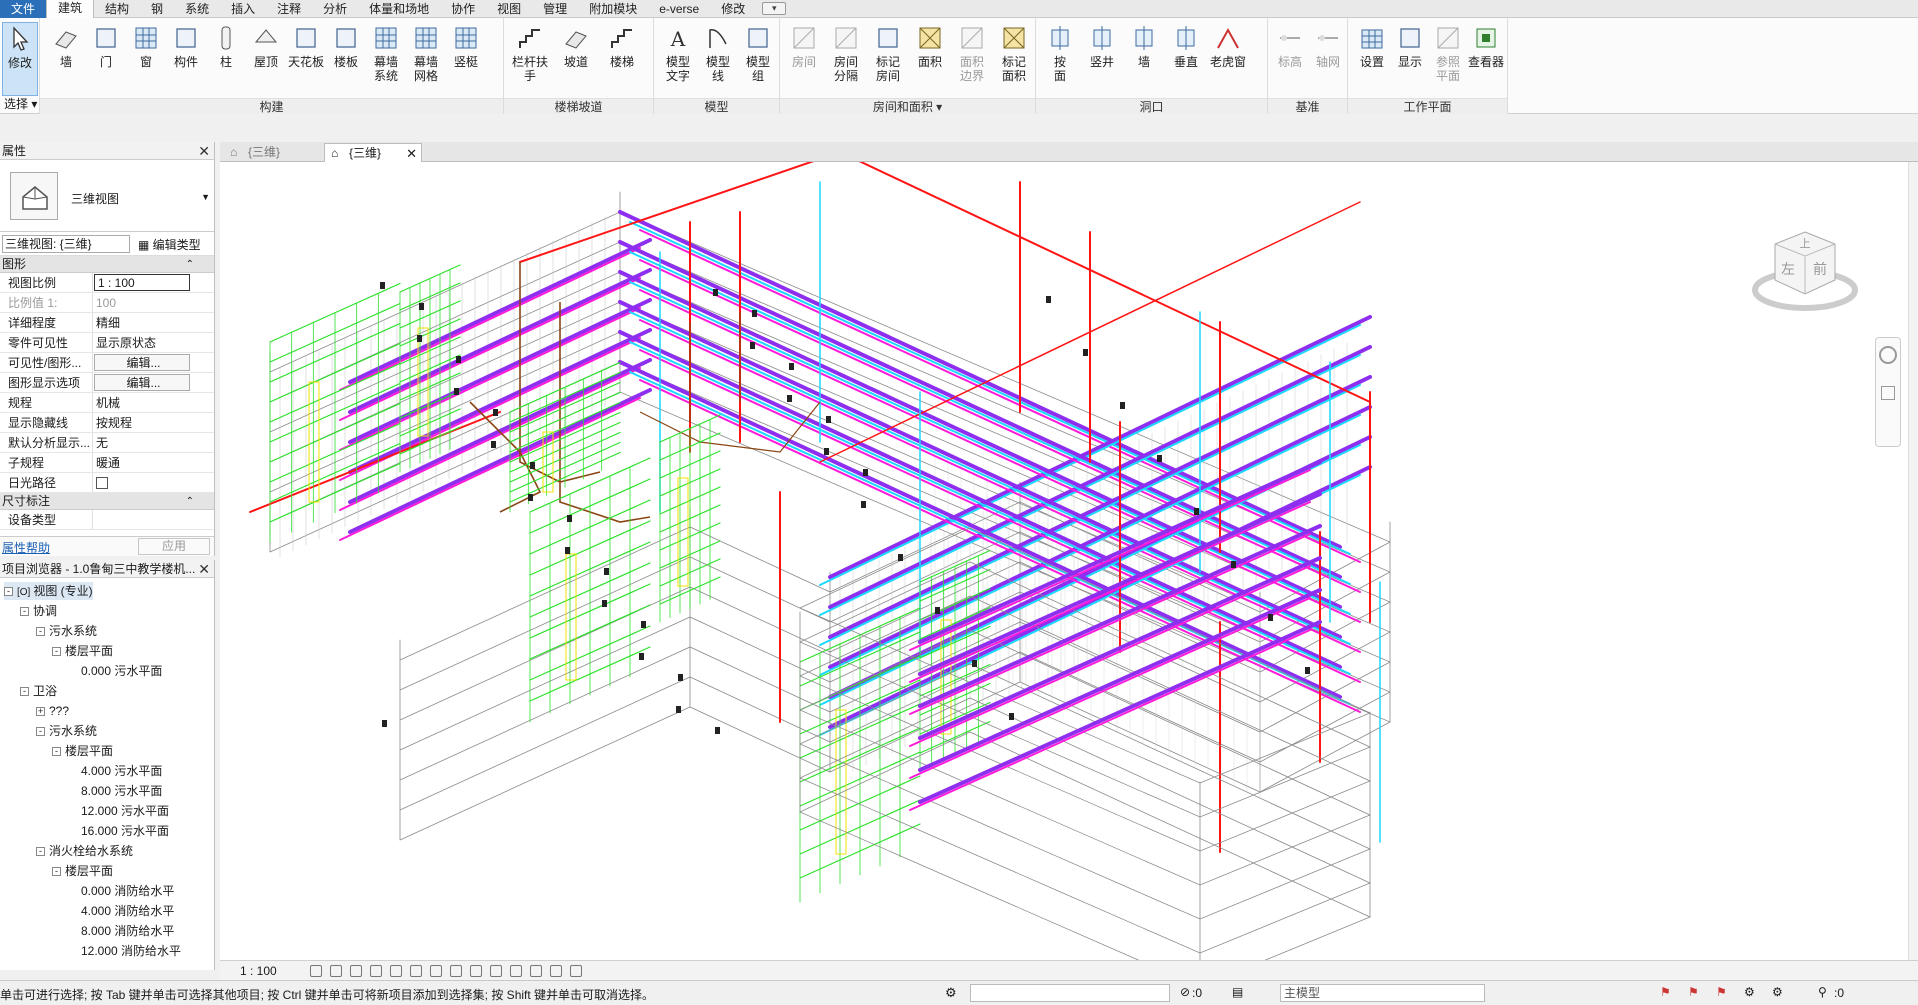 The height and width of the screenshot is (1005, 1918). Describe the element at coordinates (1777, 992) in the screenshot. I see `drag-on-selection-icon: ⚙` at that location.